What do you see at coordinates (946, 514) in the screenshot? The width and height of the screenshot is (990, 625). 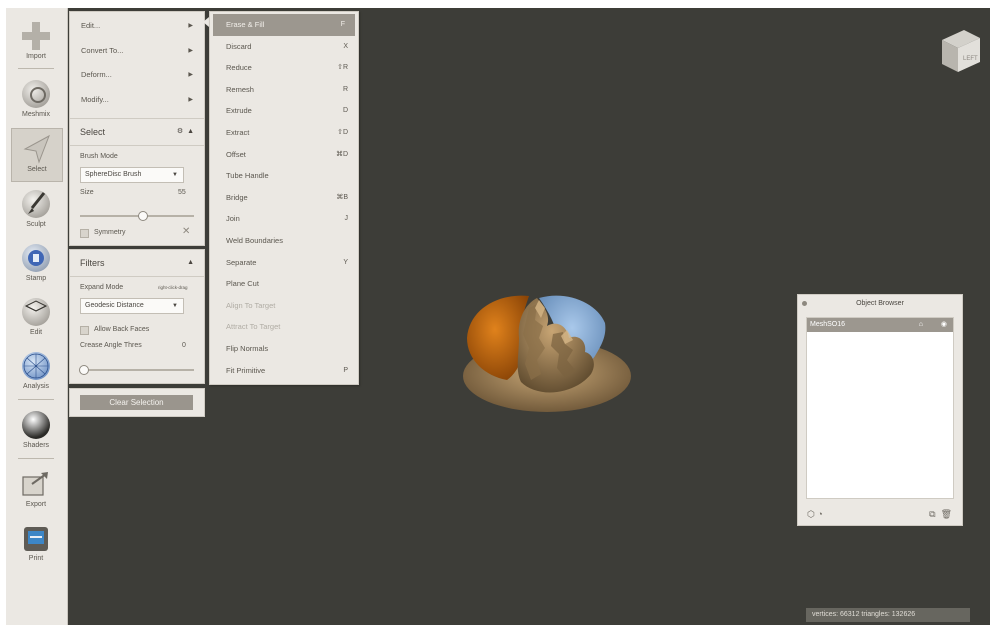 I see `trash-icon: 🗑` at bounding box center [946, 514].